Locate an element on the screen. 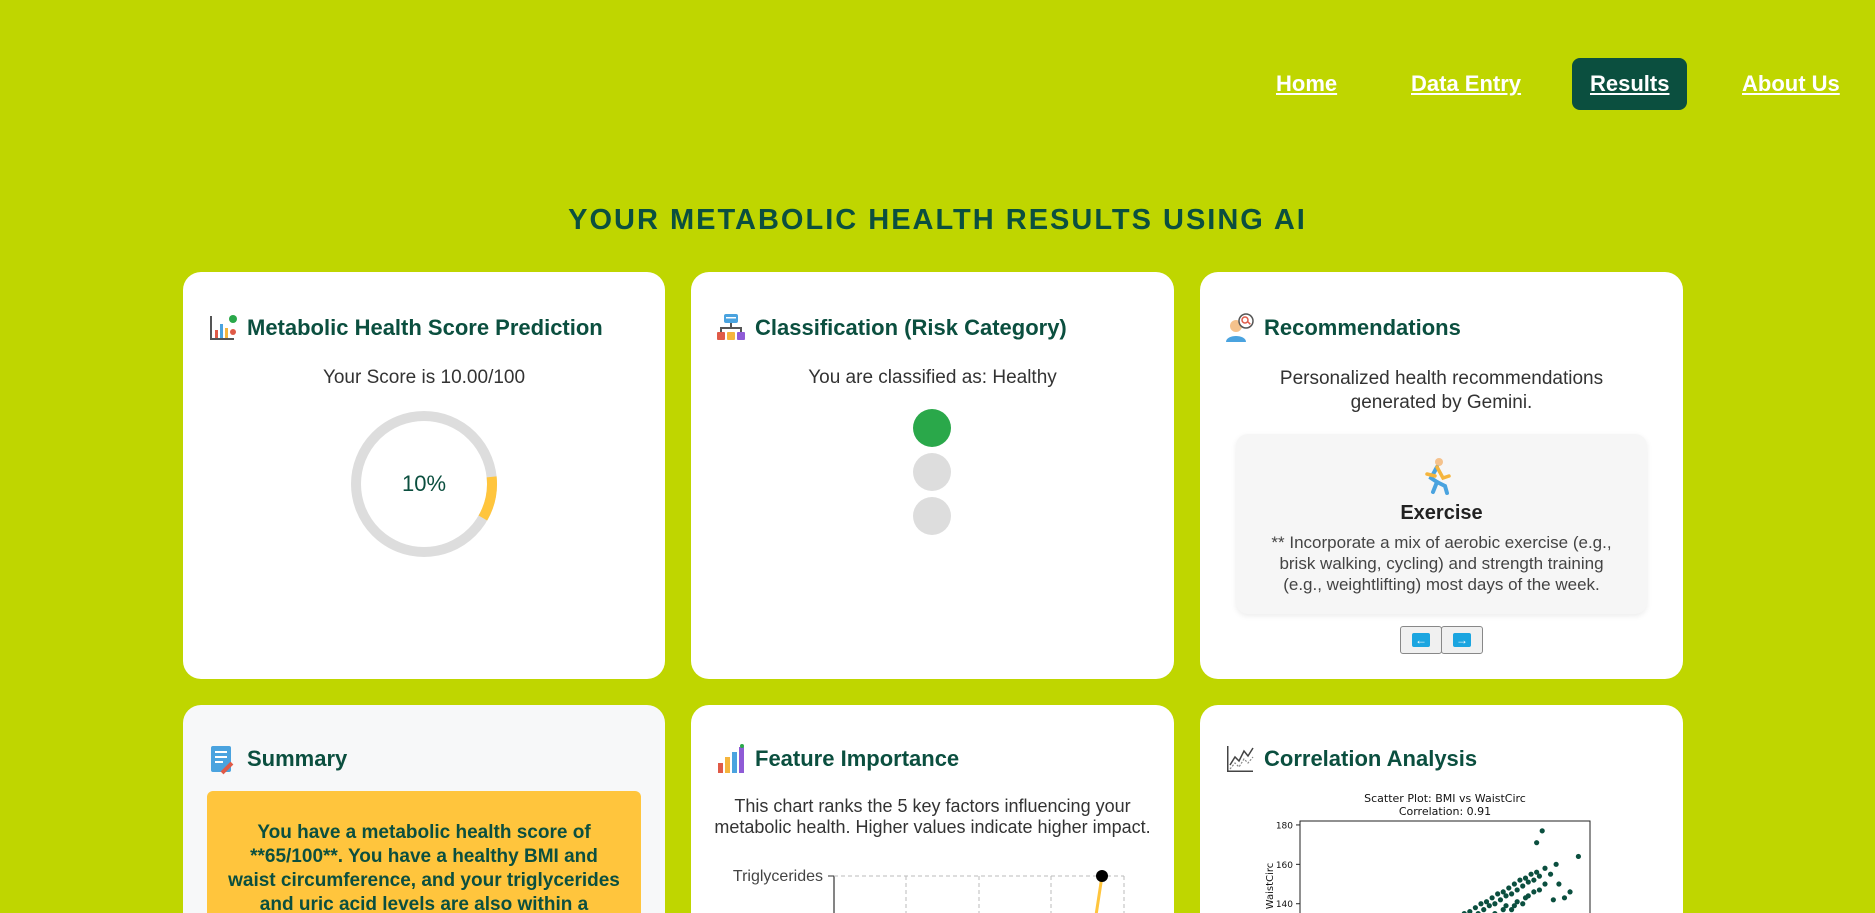 Image resolution: width=1875 pixels, height=913 pixels. advisor-icon is located at coordinates (1240, 327).